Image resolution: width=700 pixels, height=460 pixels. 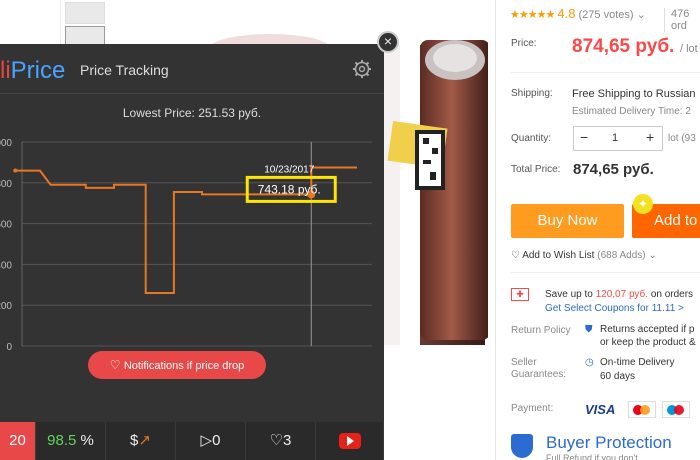 I want to click on lowest-price-text: Lowest Price: 251.53 руб., so click(x=192, y=113).